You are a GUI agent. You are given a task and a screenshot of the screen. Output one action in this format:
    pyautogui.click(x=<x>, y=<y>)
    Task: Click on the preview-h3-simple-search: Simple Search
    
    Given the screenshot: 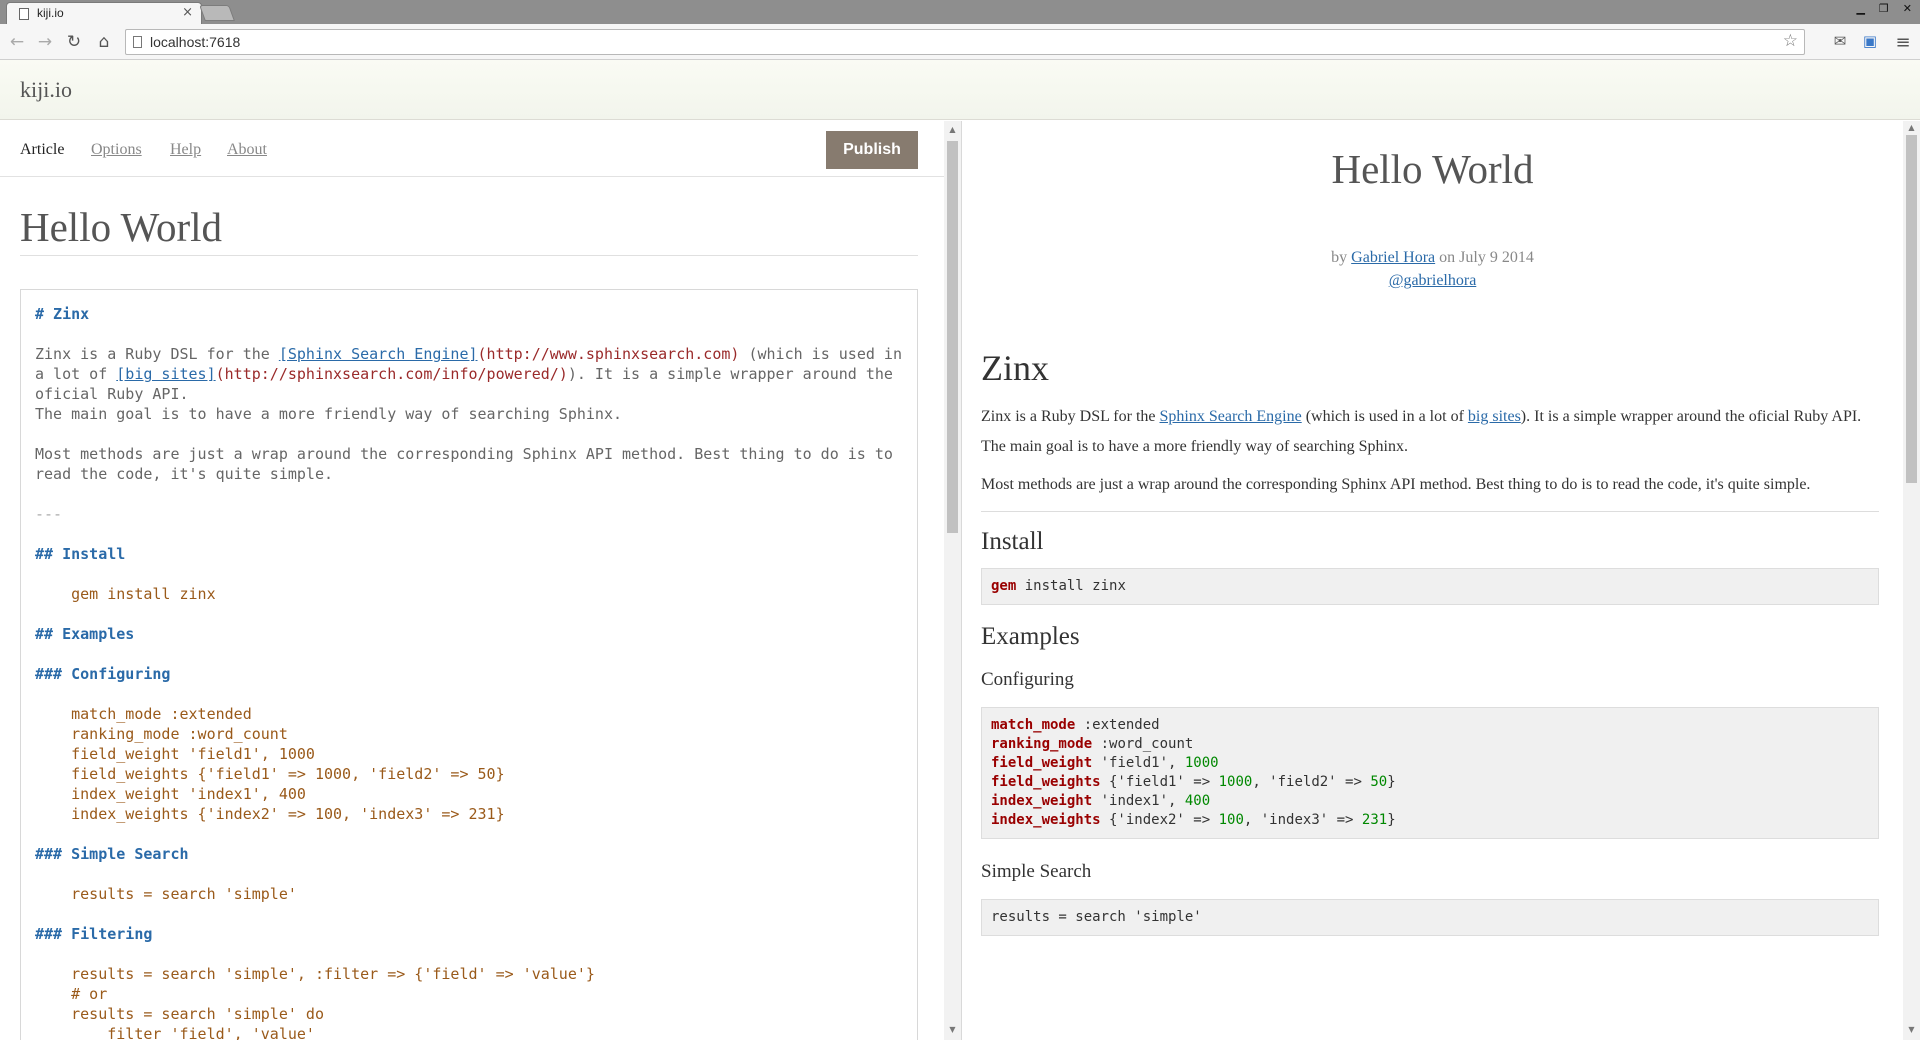 What is the action you would take?
    pyautogui.click(x=1036, y=871)
    